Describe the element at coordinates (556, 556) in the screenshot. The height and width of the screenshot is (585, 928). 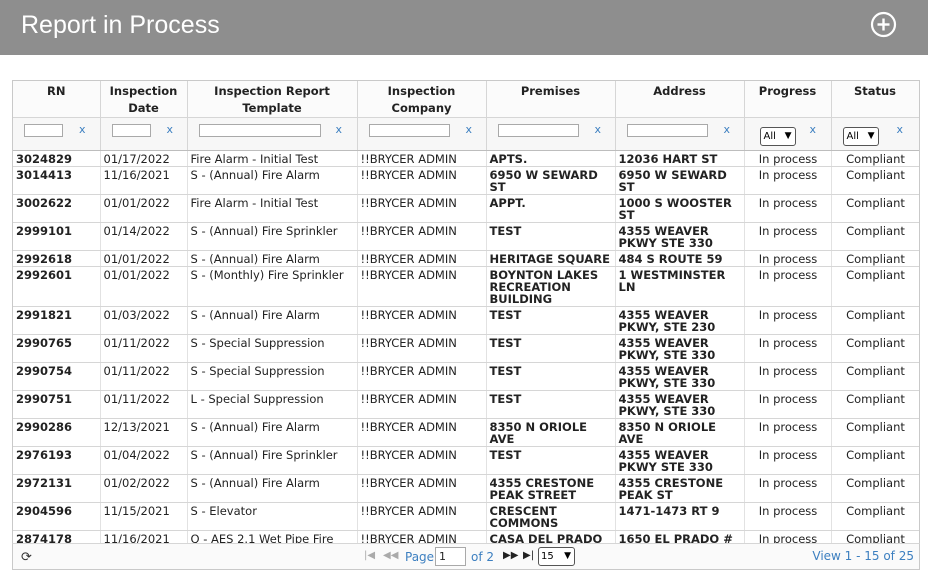
I see `page-size-select: 15 ▼` at that location.